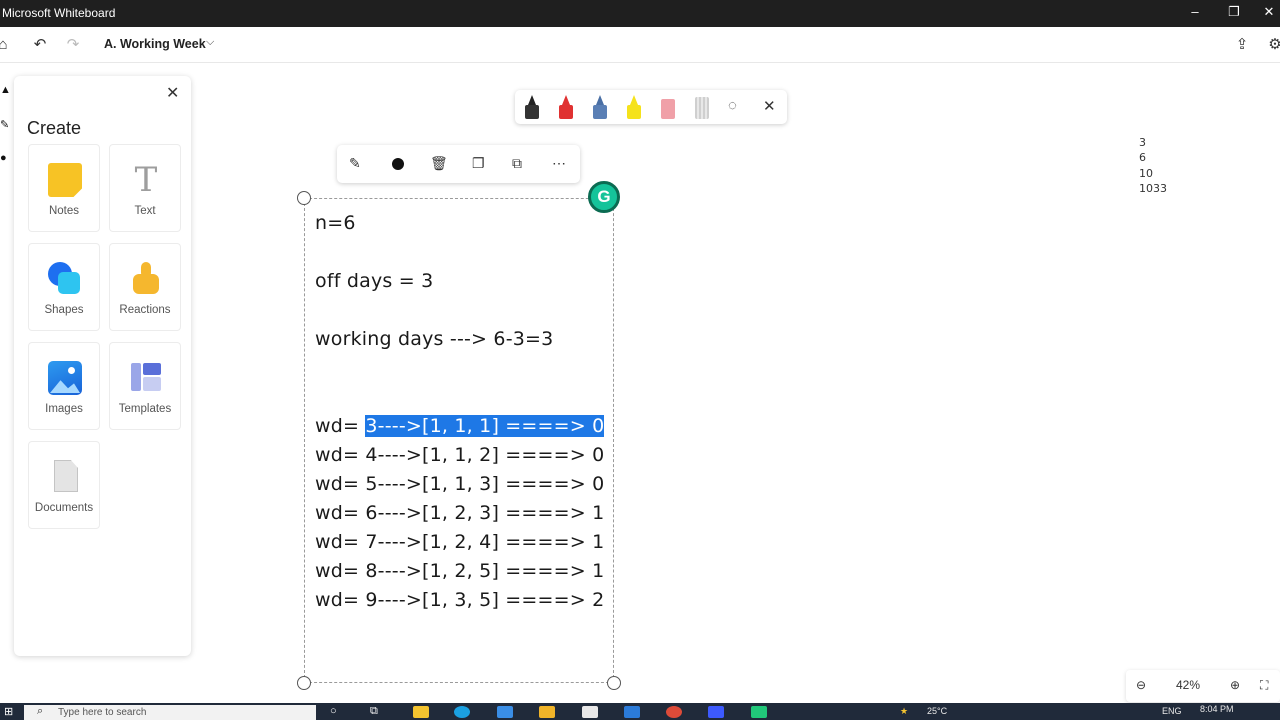 This screenshot has height=720, width=1280. Describe the element at coordinates (335, 223) in the screenshot. I see `ink-line: n=6` at that location.